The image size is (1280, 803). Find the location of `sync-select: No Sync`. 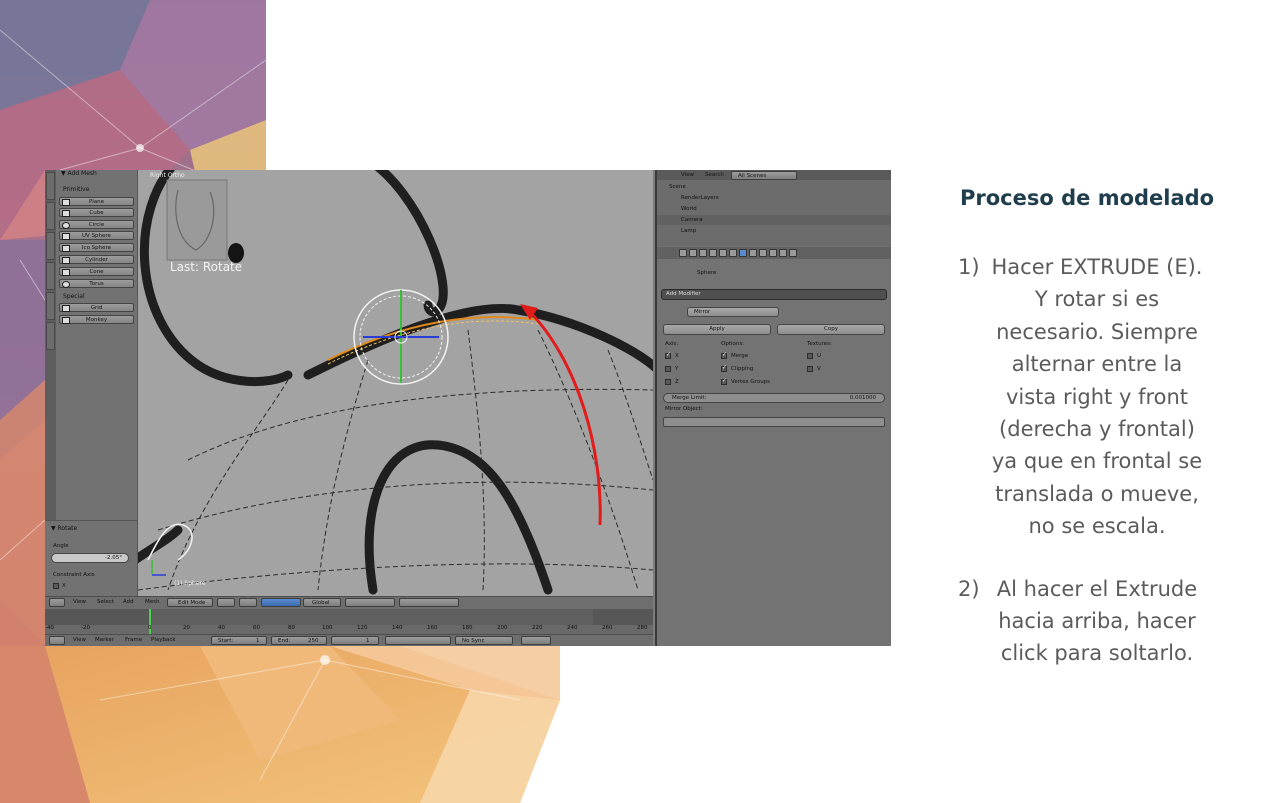

sync-select: No Sync is located at coordinates (484, 640).